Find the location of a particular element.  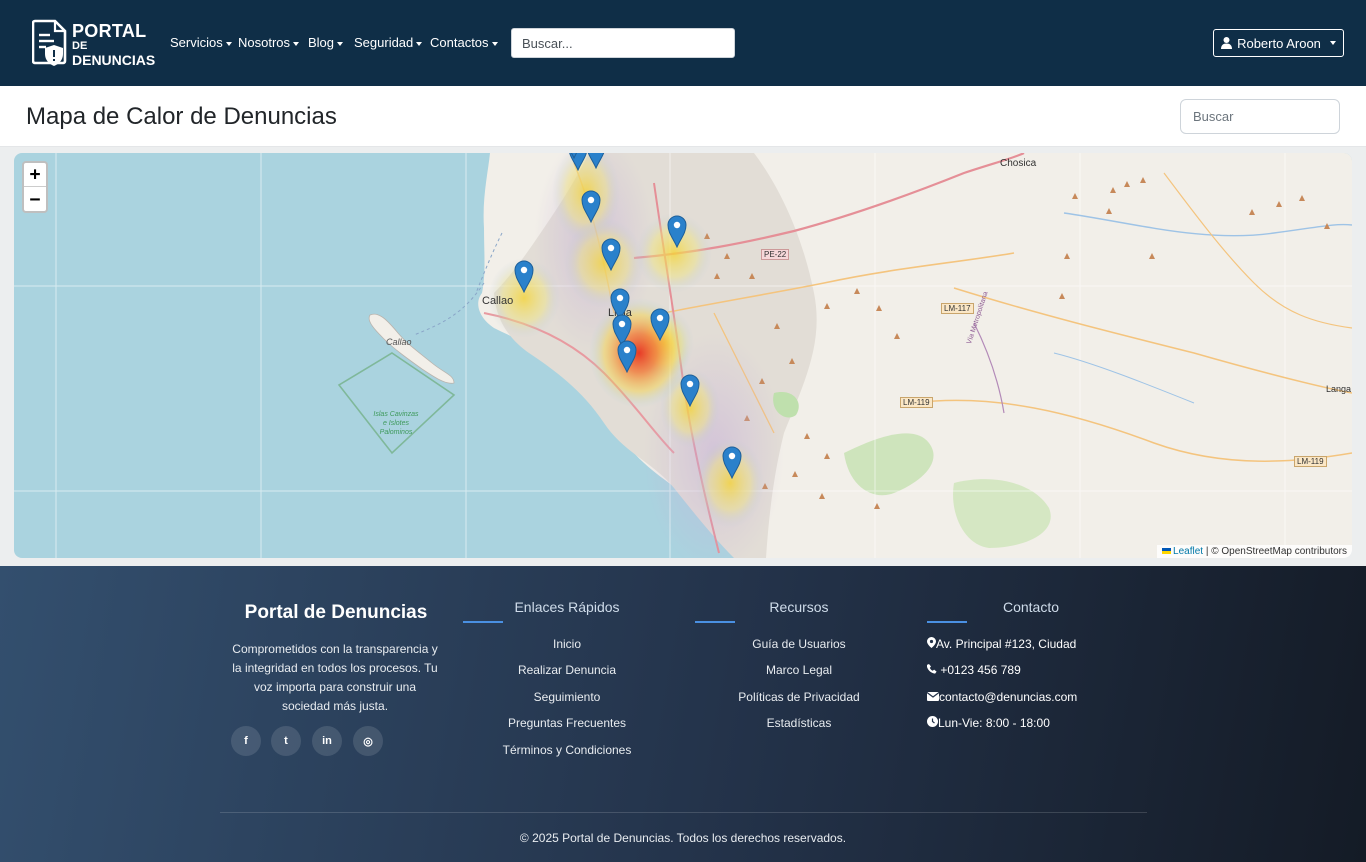

linkedin-button: in is located at coordinates (327, 741).